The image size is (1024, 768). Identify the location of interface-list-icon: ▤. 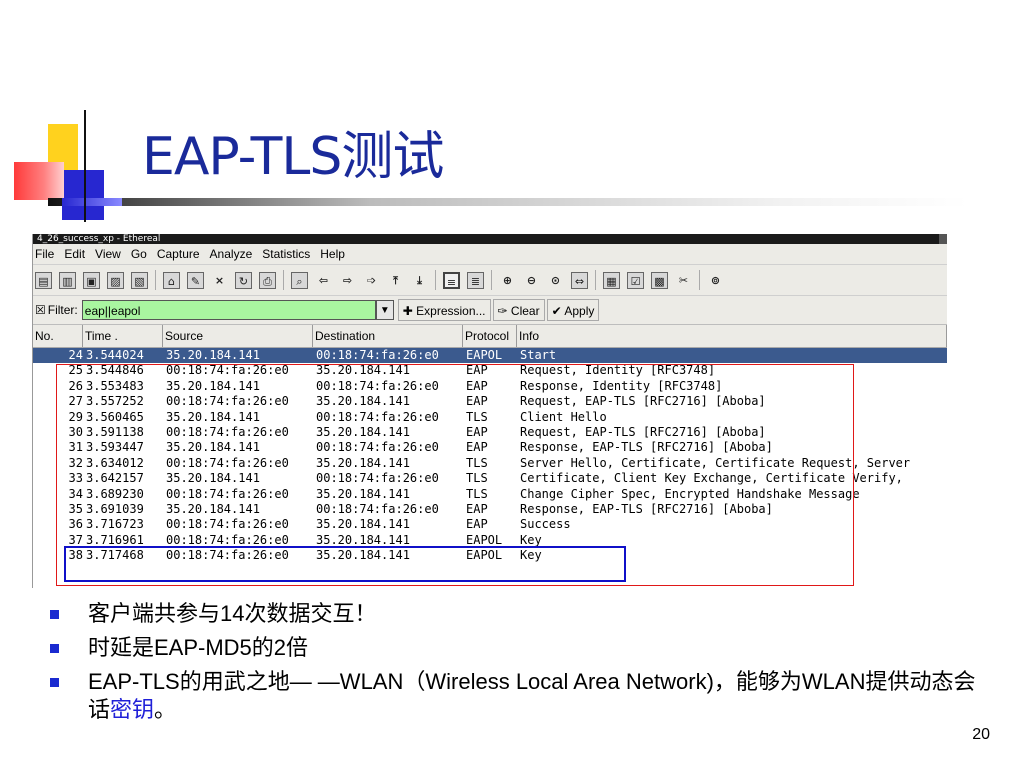
(43, 280).